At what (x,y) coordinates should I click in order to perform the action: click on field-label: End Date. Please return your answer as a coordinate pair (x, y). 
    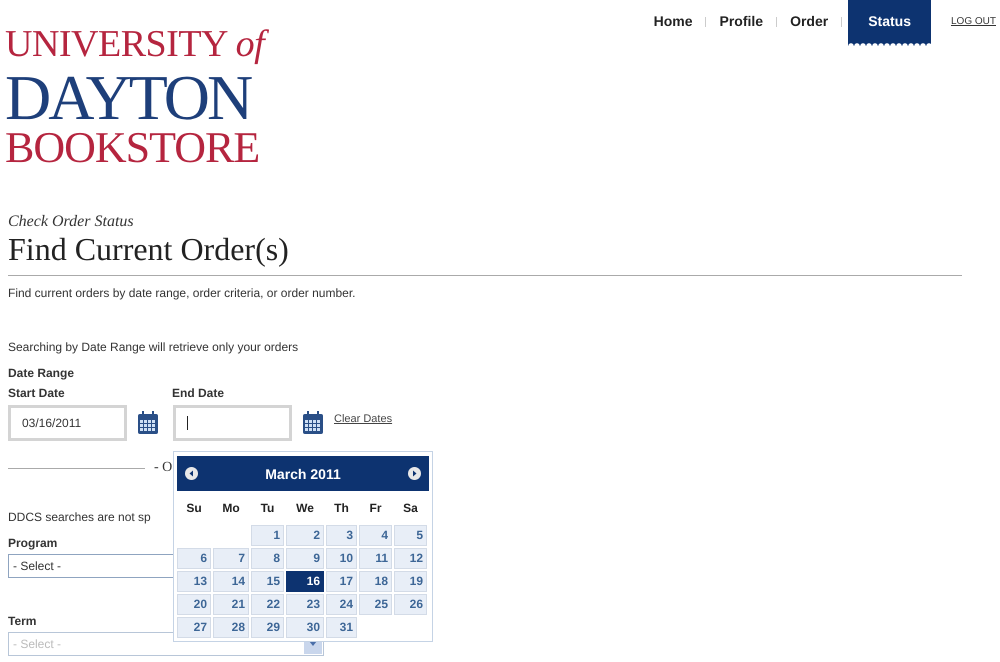
    Looking at the image, I should click on (199, 393).